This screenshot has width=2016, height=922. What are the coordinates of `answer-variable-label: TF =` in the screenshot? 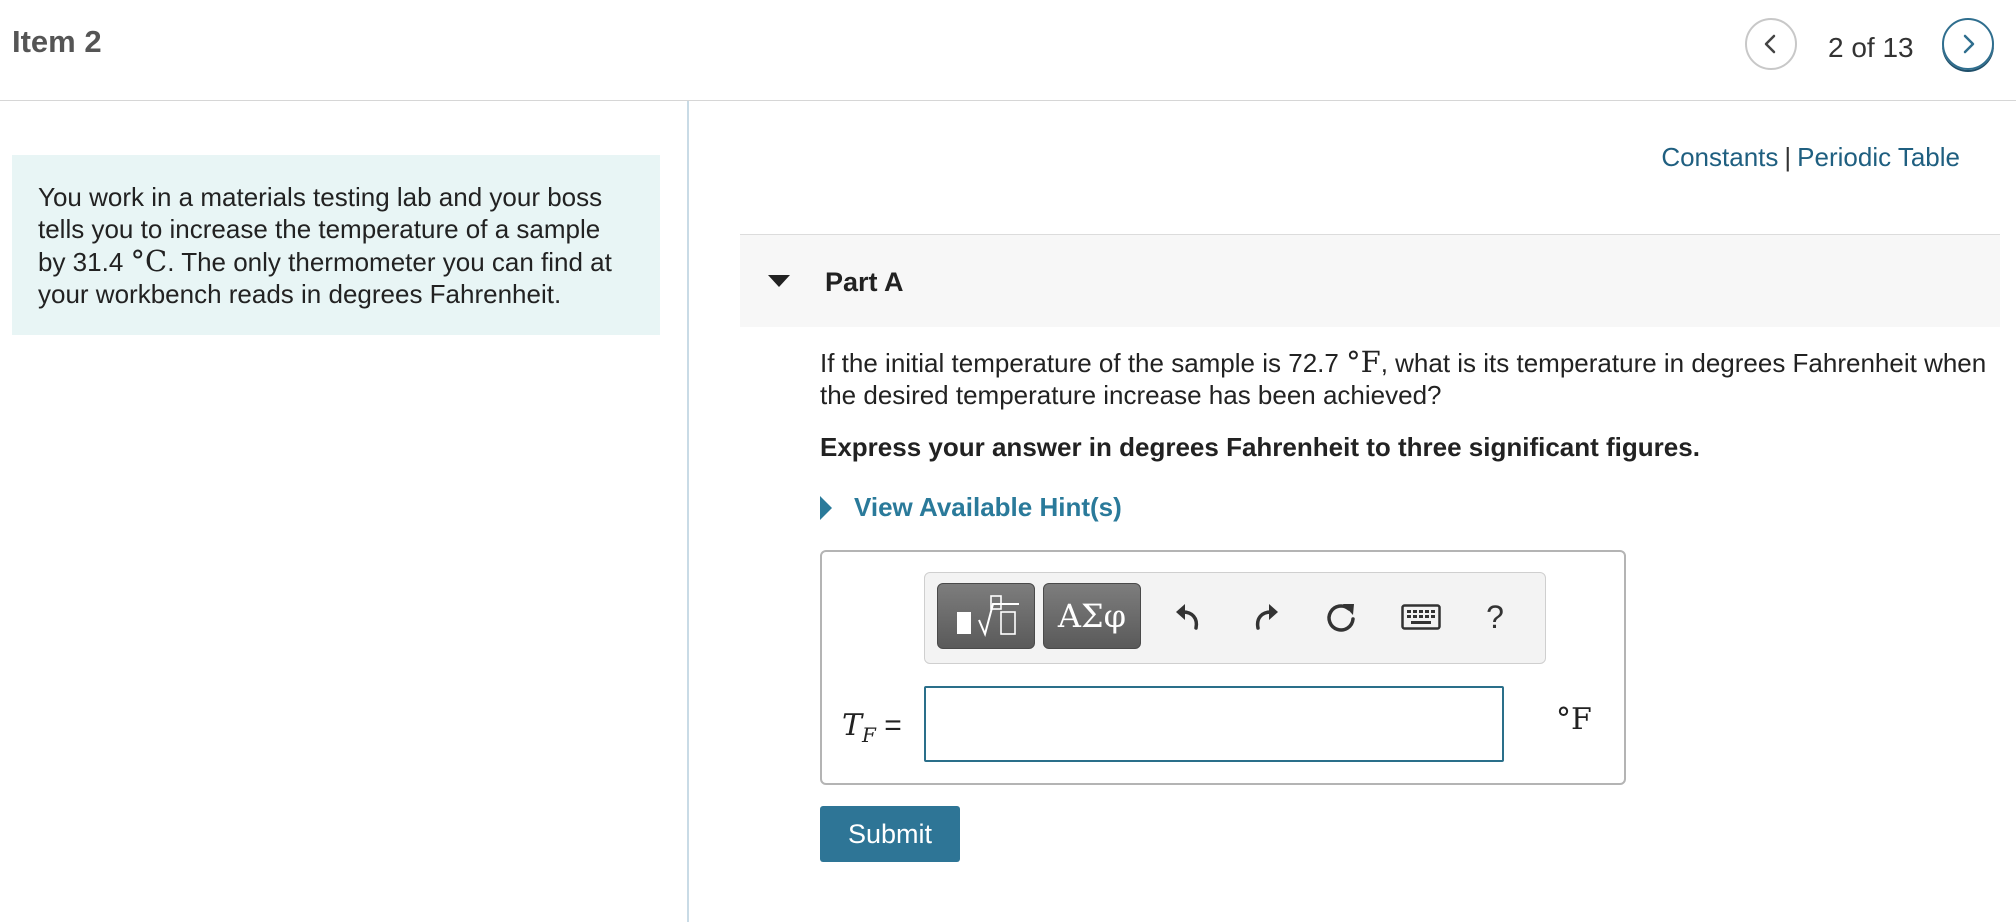 It's located at (872, 727).